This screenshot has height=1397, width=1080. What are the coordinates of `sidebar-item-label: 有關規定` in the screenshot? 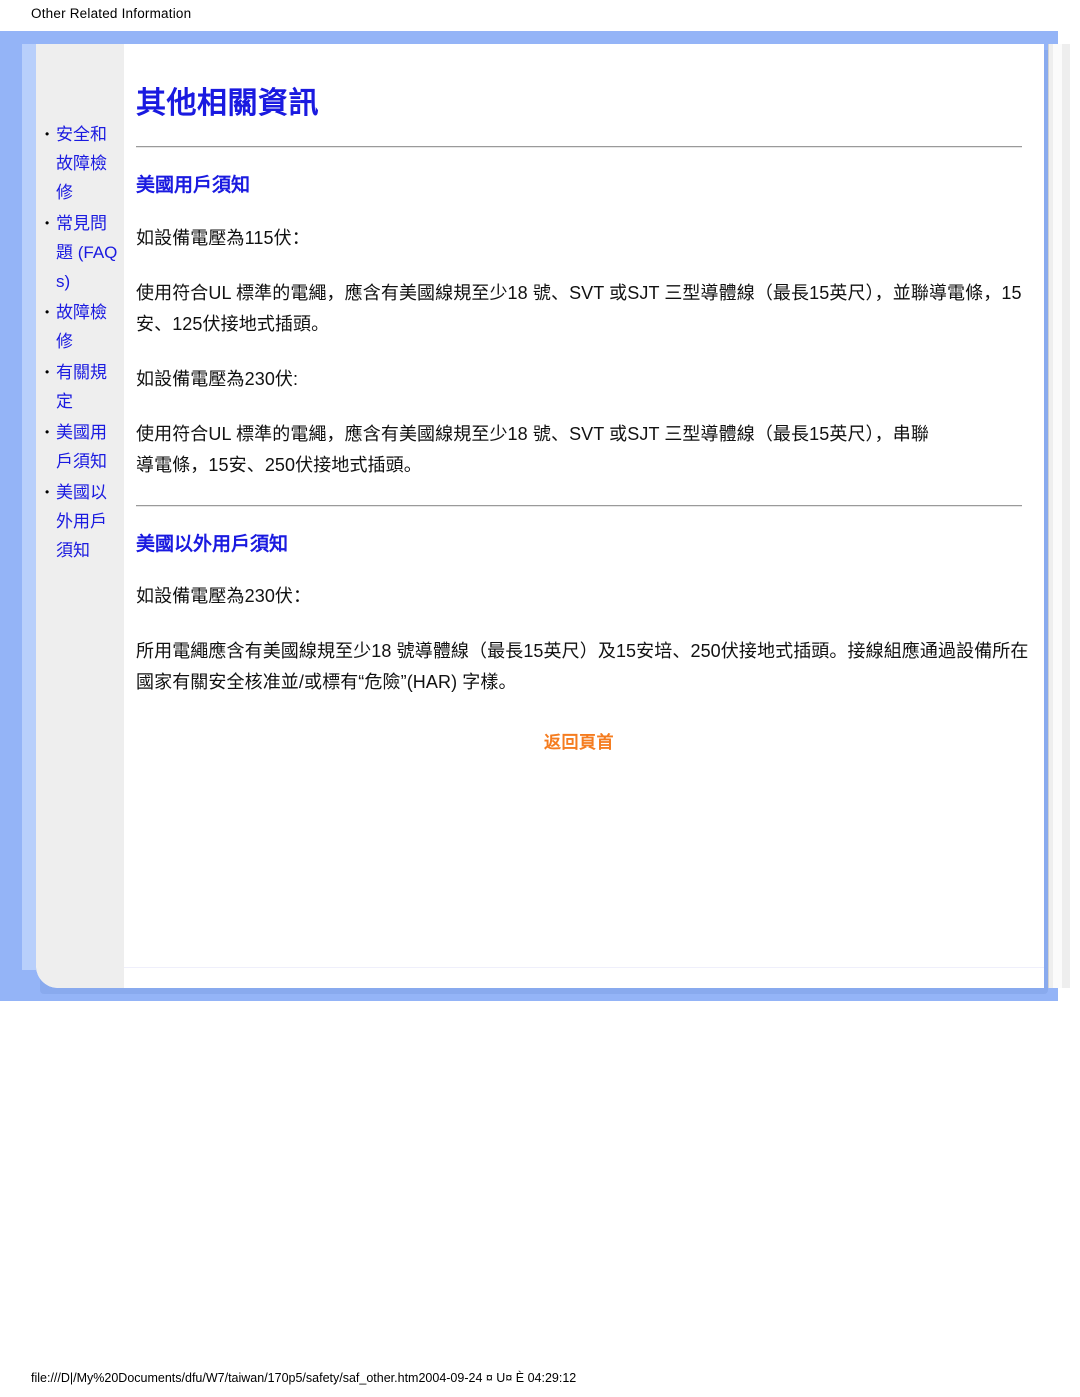 It's located at (81, 387).